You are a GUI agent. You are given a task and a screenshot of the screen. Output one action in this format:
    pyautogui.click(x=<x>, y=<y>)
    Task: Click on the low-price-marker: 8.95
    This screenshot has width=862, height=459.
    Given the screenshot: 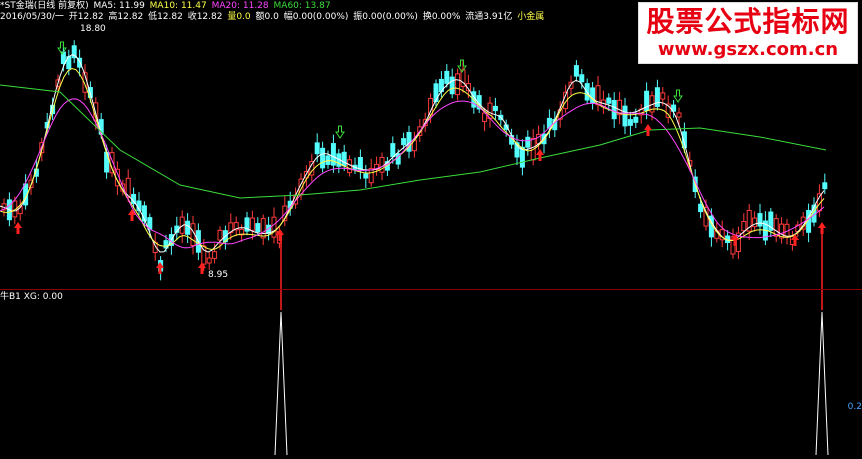 What is the action you would take?
    pyautogui.click(x=218, y=275)
    